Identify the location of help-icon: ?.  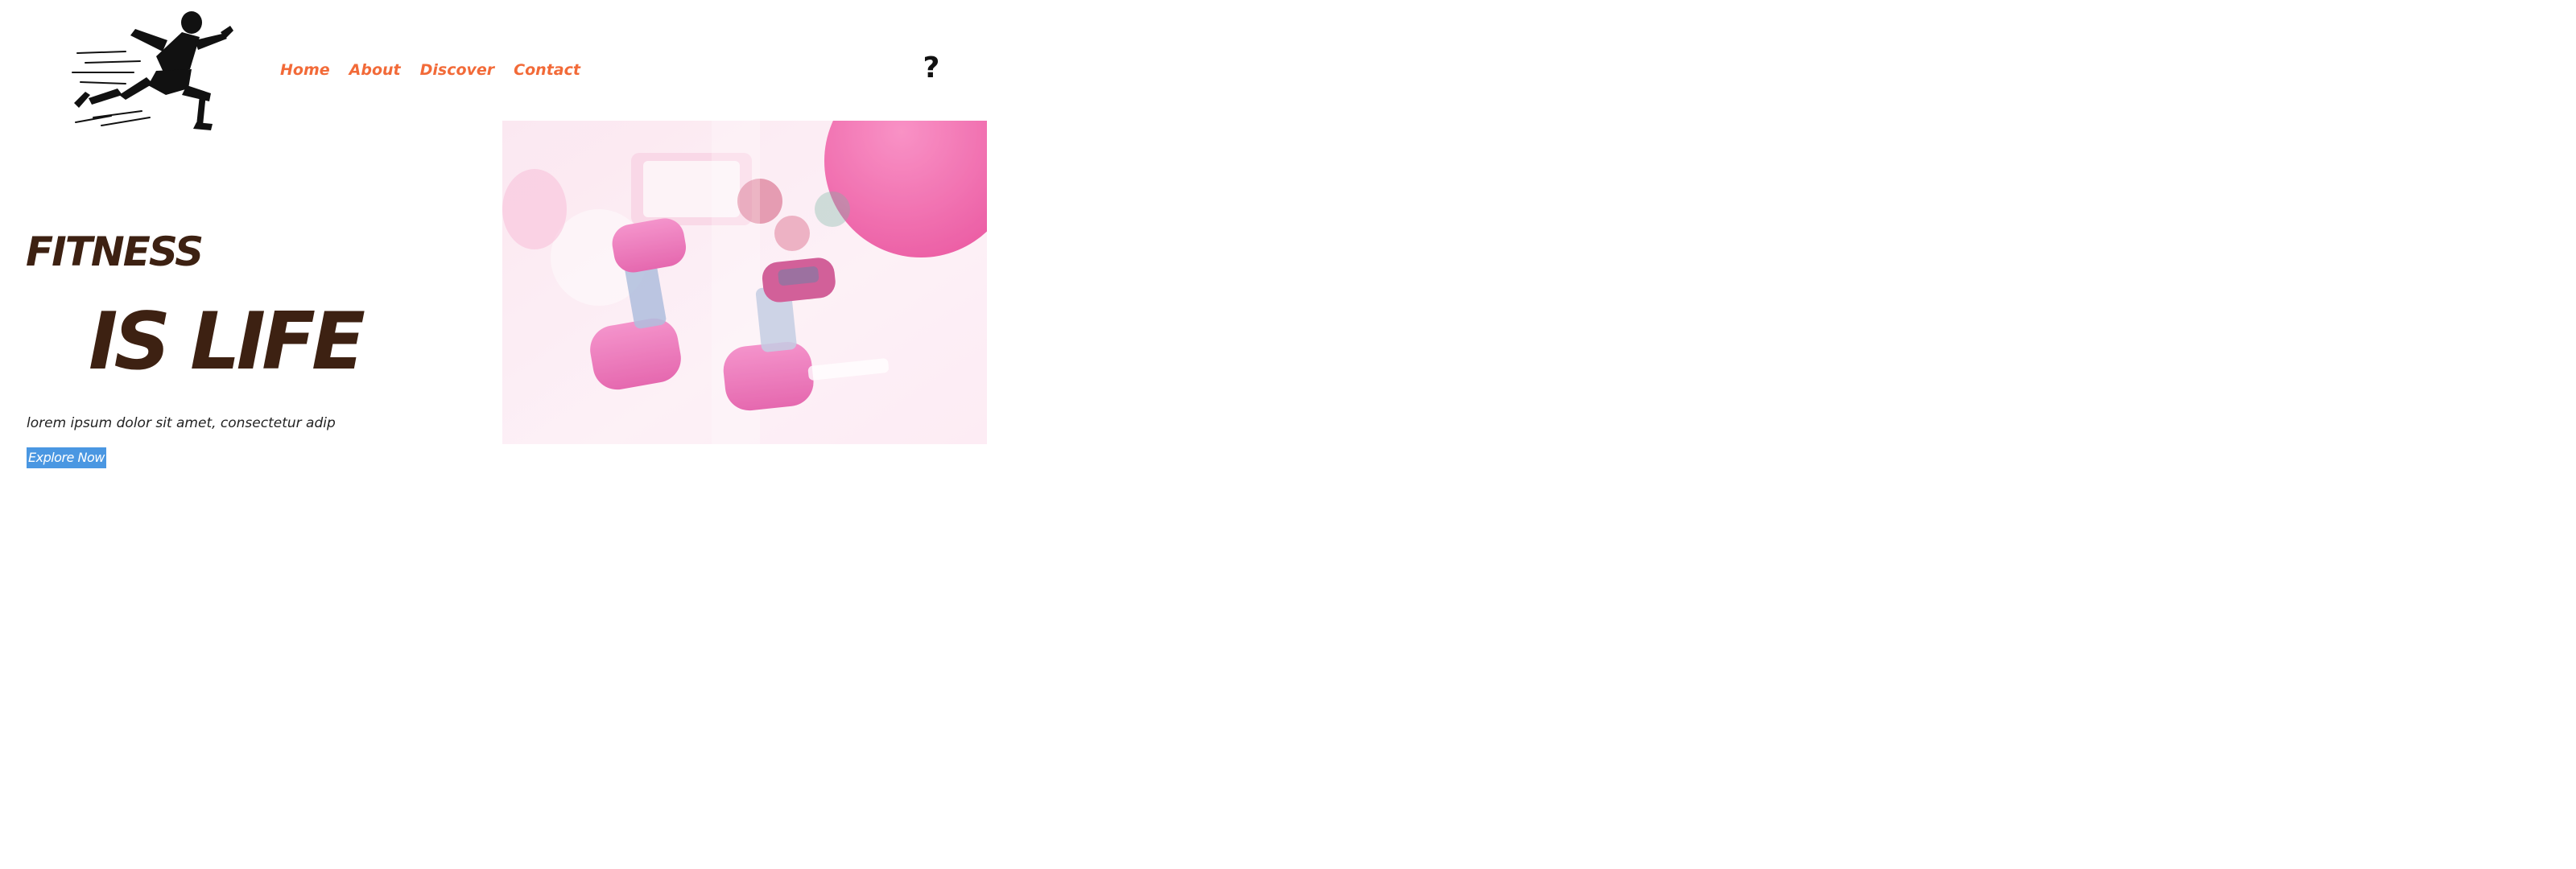
(931, 67).